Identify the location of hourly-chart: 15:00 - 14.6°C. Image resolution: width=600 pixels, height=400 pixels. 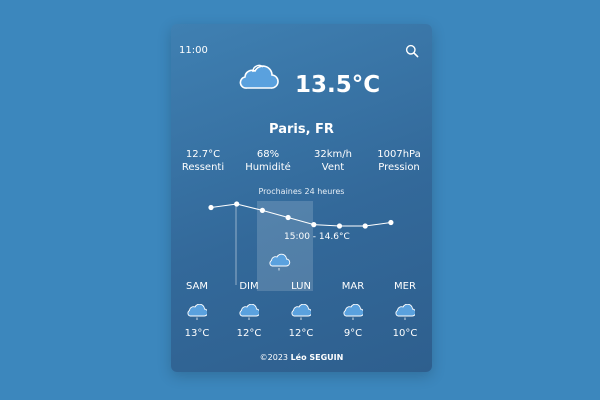
(301, 243).